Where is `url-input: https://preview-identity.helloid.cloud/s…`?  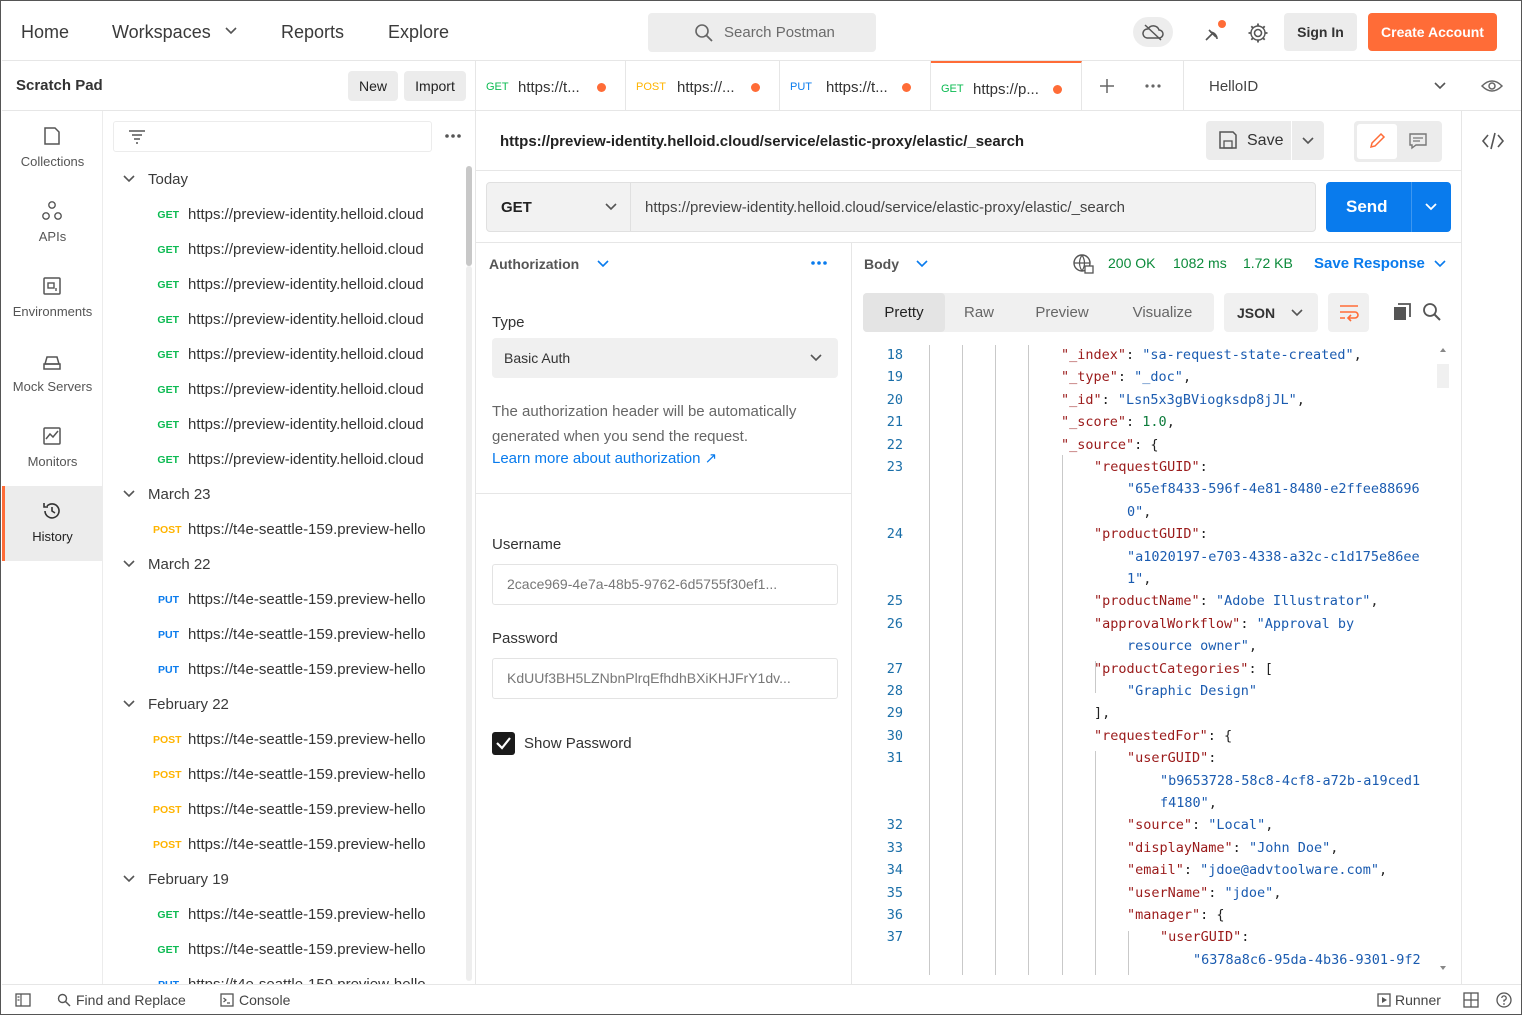
url-input: https://preview-identity.helloid.cloud/s… is located at coordinates (885, 207).